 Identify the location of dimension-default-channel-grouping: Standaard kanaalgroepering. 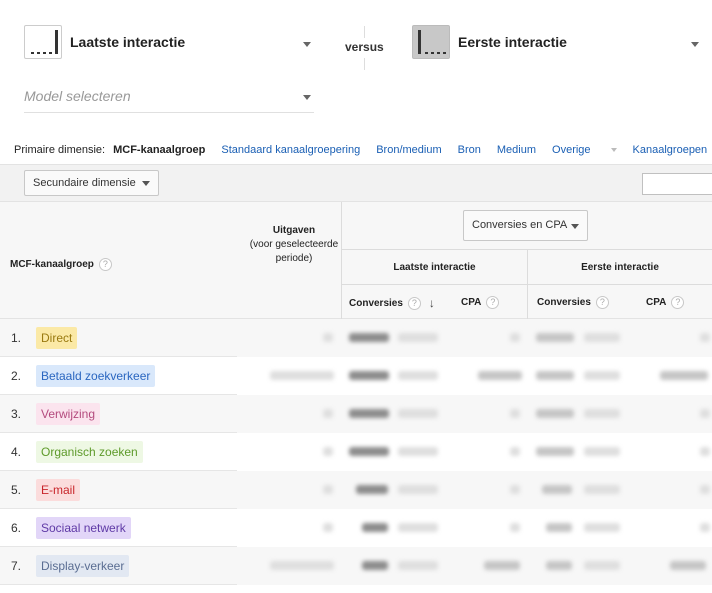
(290, 150).